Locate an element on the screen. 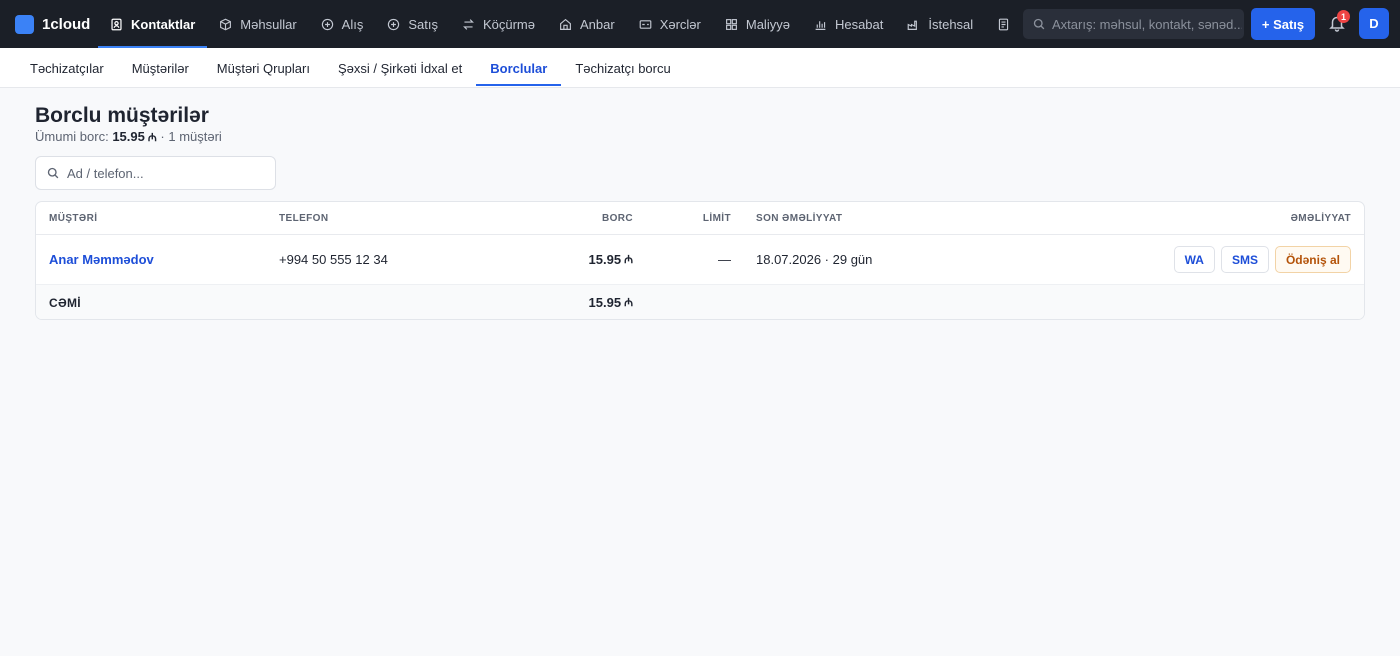 This screenshot has width=1400, height=656. nav-label: Alış is located at coordinates (352, 24).